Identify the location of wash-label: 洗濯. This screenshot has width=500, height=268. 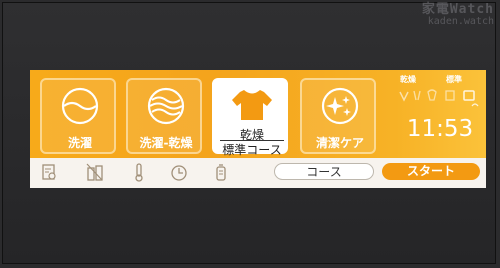
(79, 143).